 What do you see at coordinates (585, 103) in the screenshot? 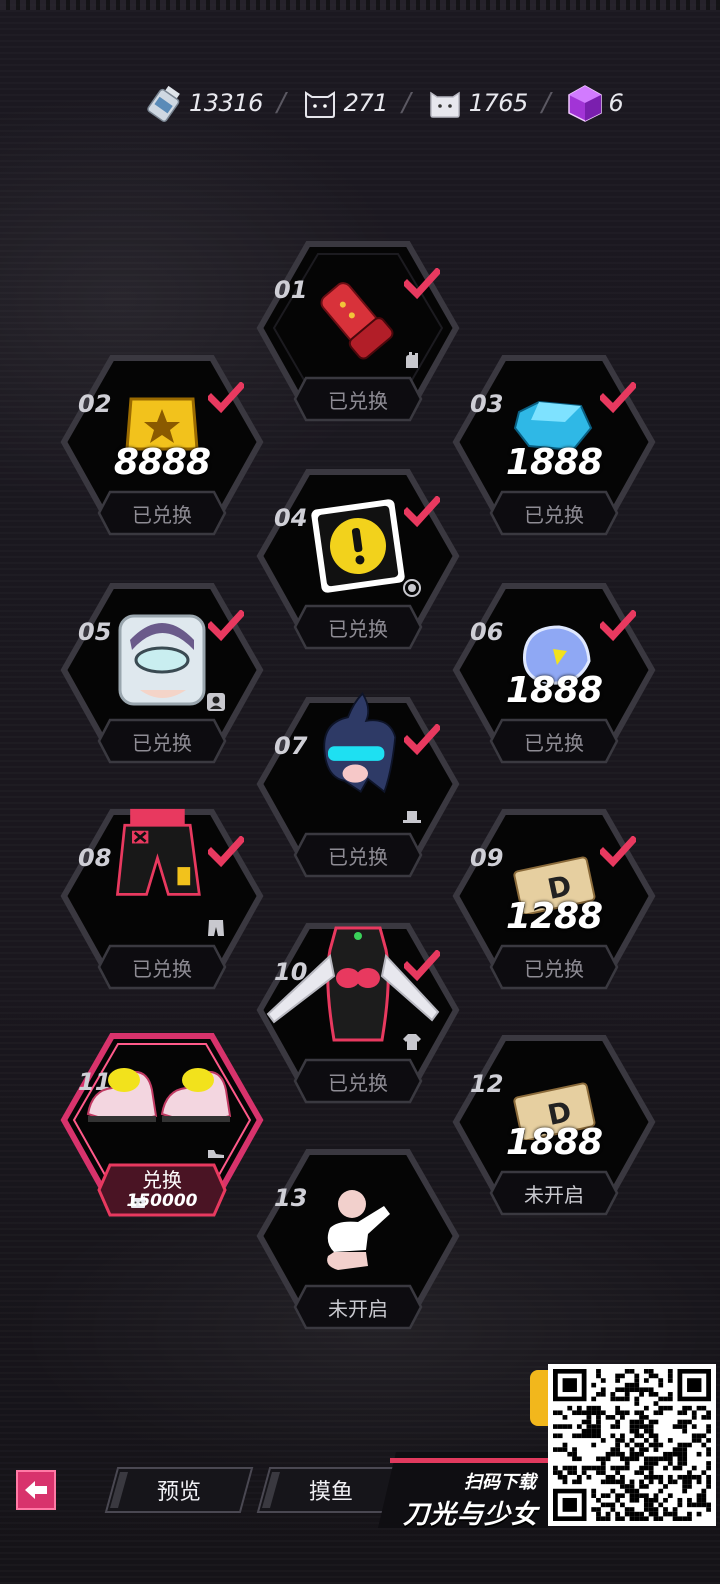
I see `purple-cube-icon` at bounding box center [585, 103].